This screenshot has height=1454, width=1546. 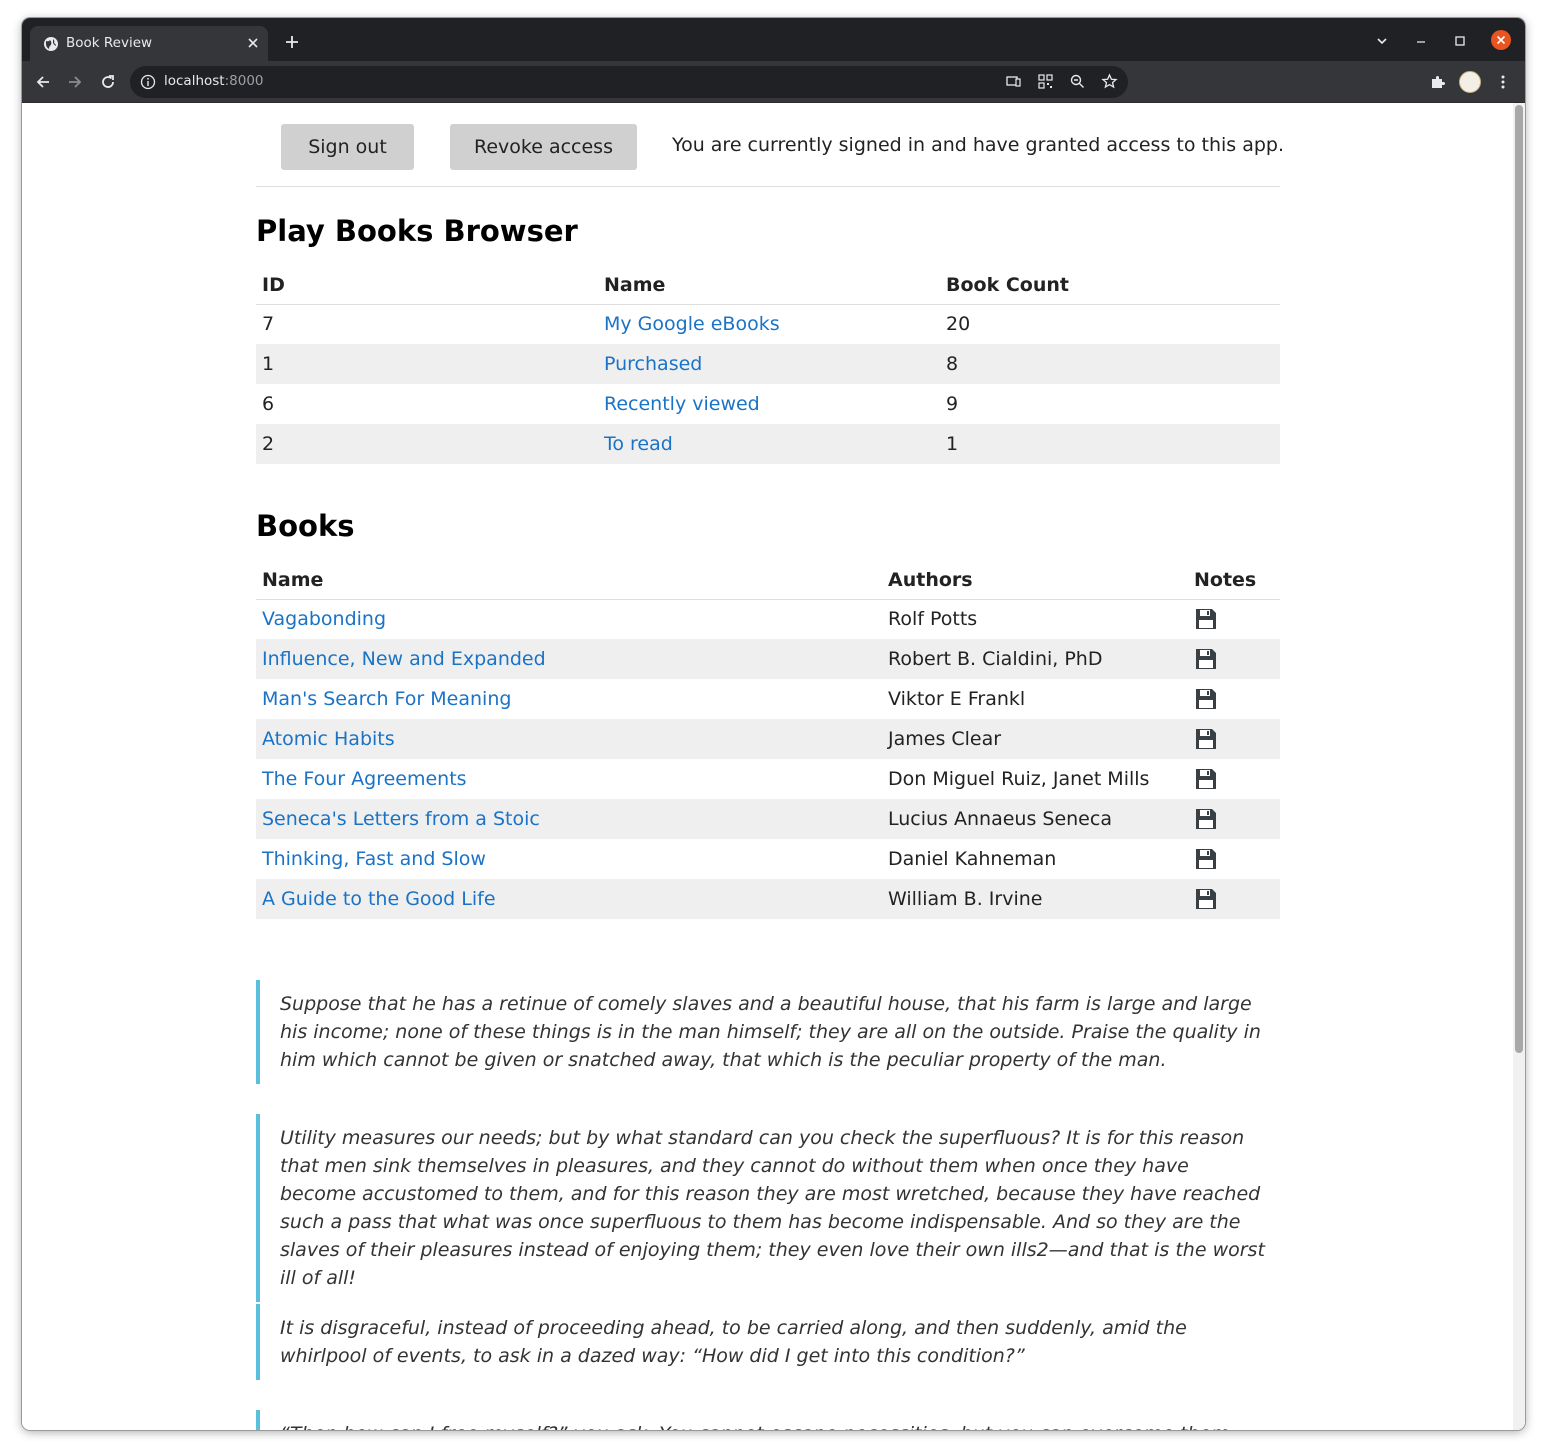 What do you see at coordinates (148, 82) in the screenshot?
I see `site-info-icon` at bounding box center [148, 82].